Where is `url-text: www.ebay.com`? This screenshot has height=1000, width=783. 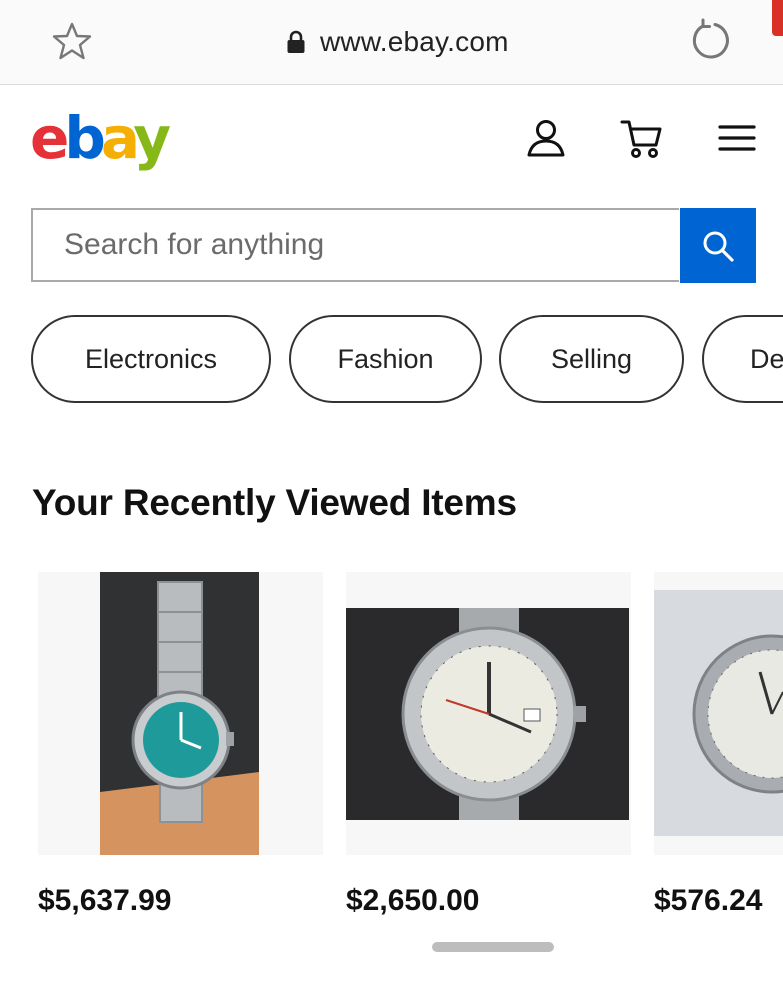
url-text: www.ebay.com is located at coordinates (414, 41).